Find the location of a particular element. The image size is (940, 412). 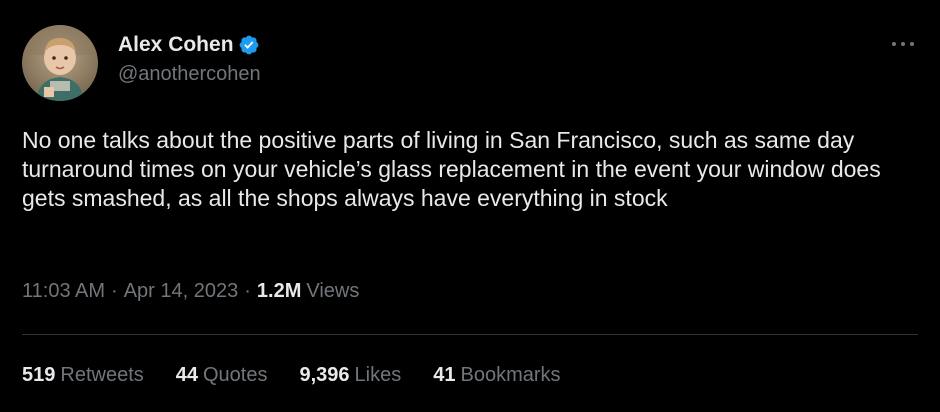

views-label: Views is located at coordinates (333, 291).